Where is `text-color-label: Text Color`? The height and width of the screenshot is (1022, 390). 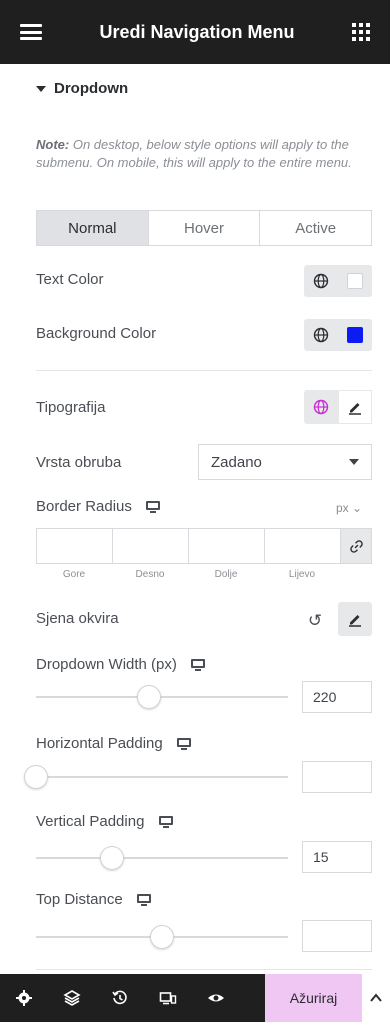 text-color-label: Text Color is located at coordinates (70, 279).